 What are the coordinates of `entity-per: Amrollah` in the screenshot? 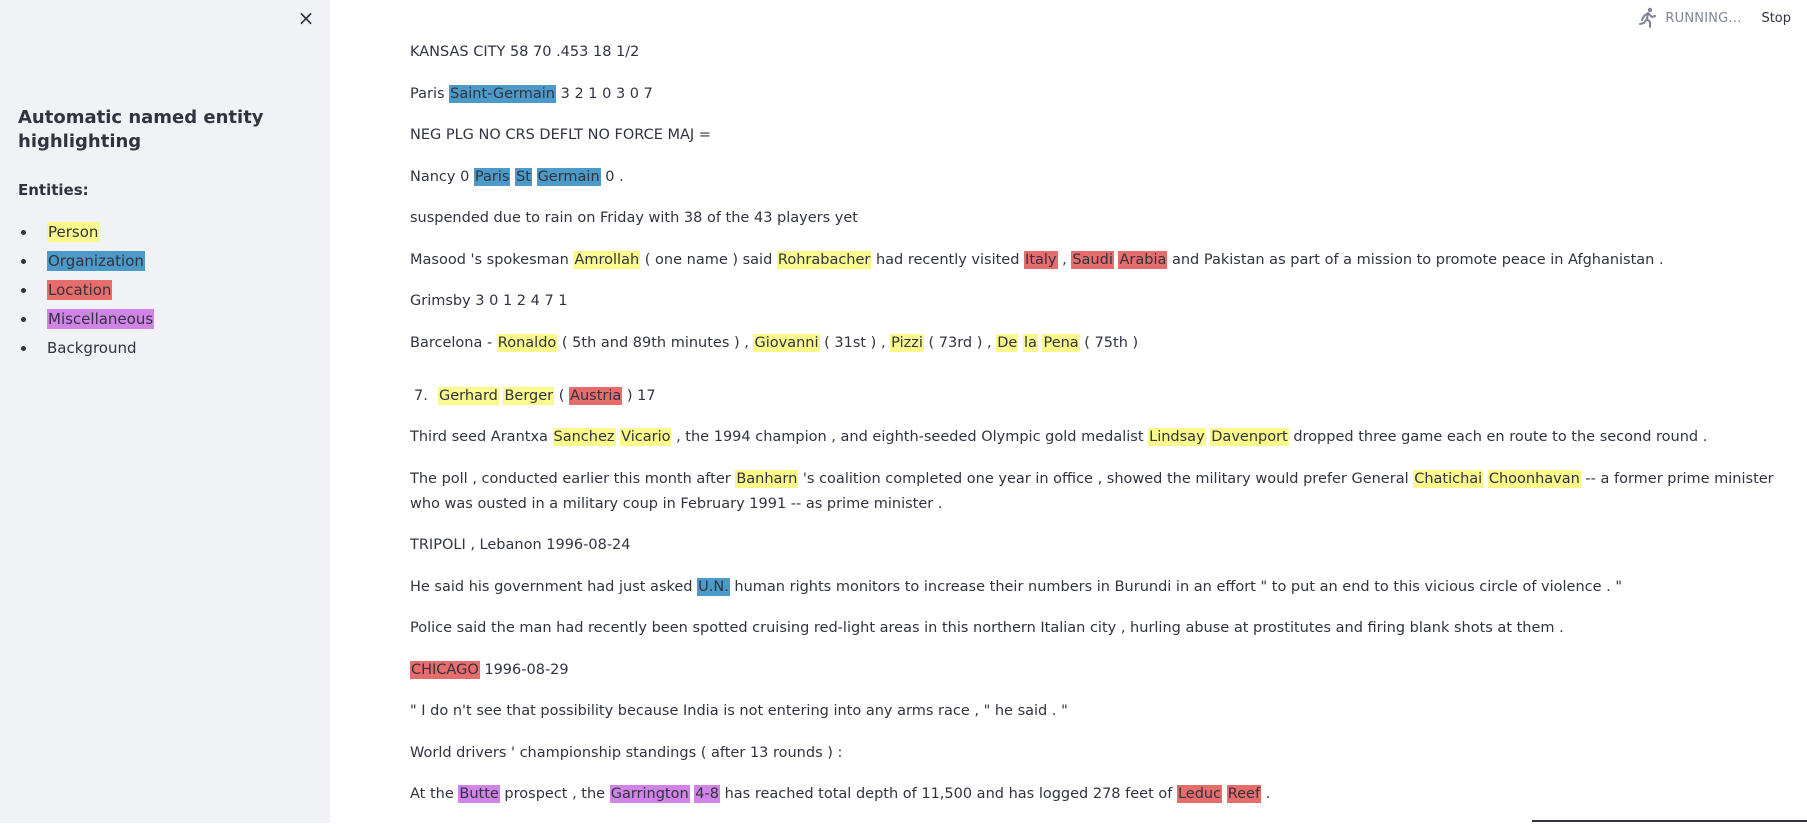 It's located at (607, 259).